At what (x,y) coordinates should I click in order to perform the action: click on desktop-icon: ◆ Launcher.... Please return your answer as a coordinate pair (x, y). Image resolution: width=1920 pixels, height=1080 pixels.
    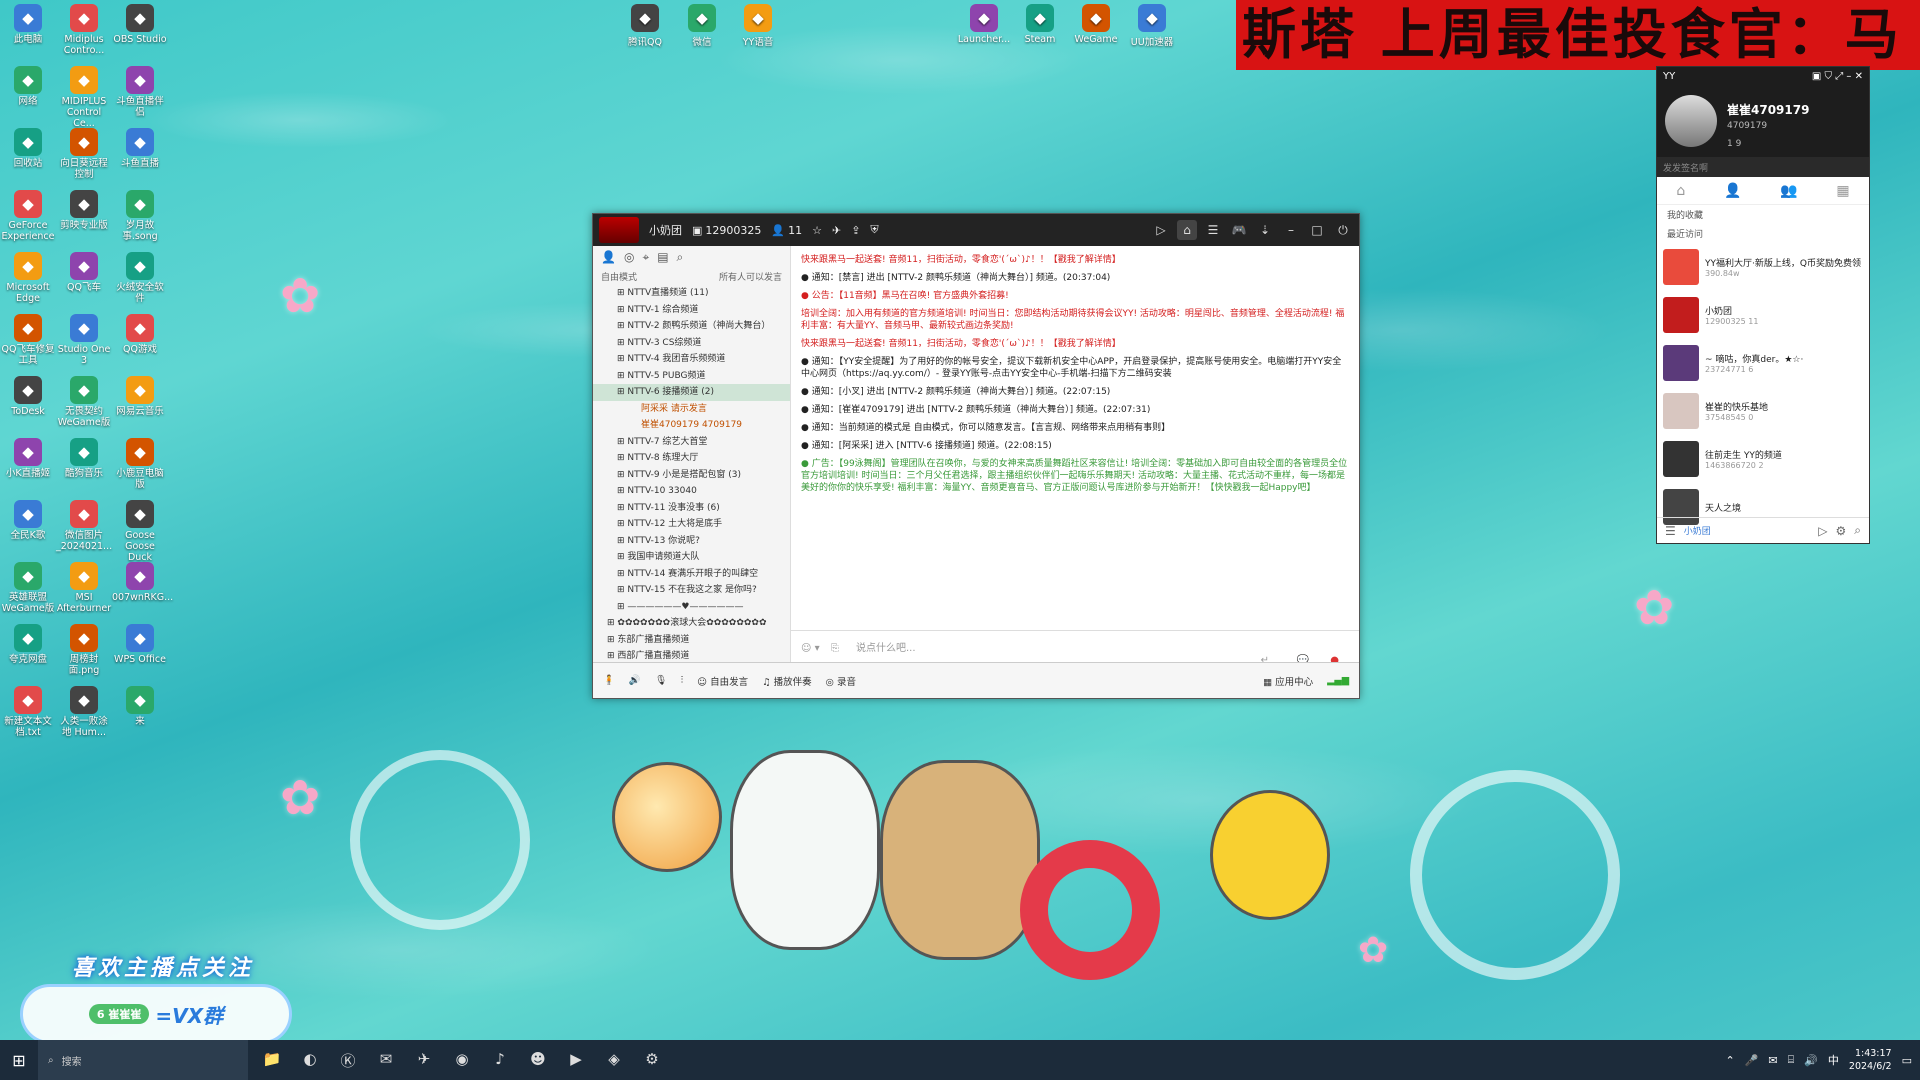
    Looking at the image, I should click on (984, 22).